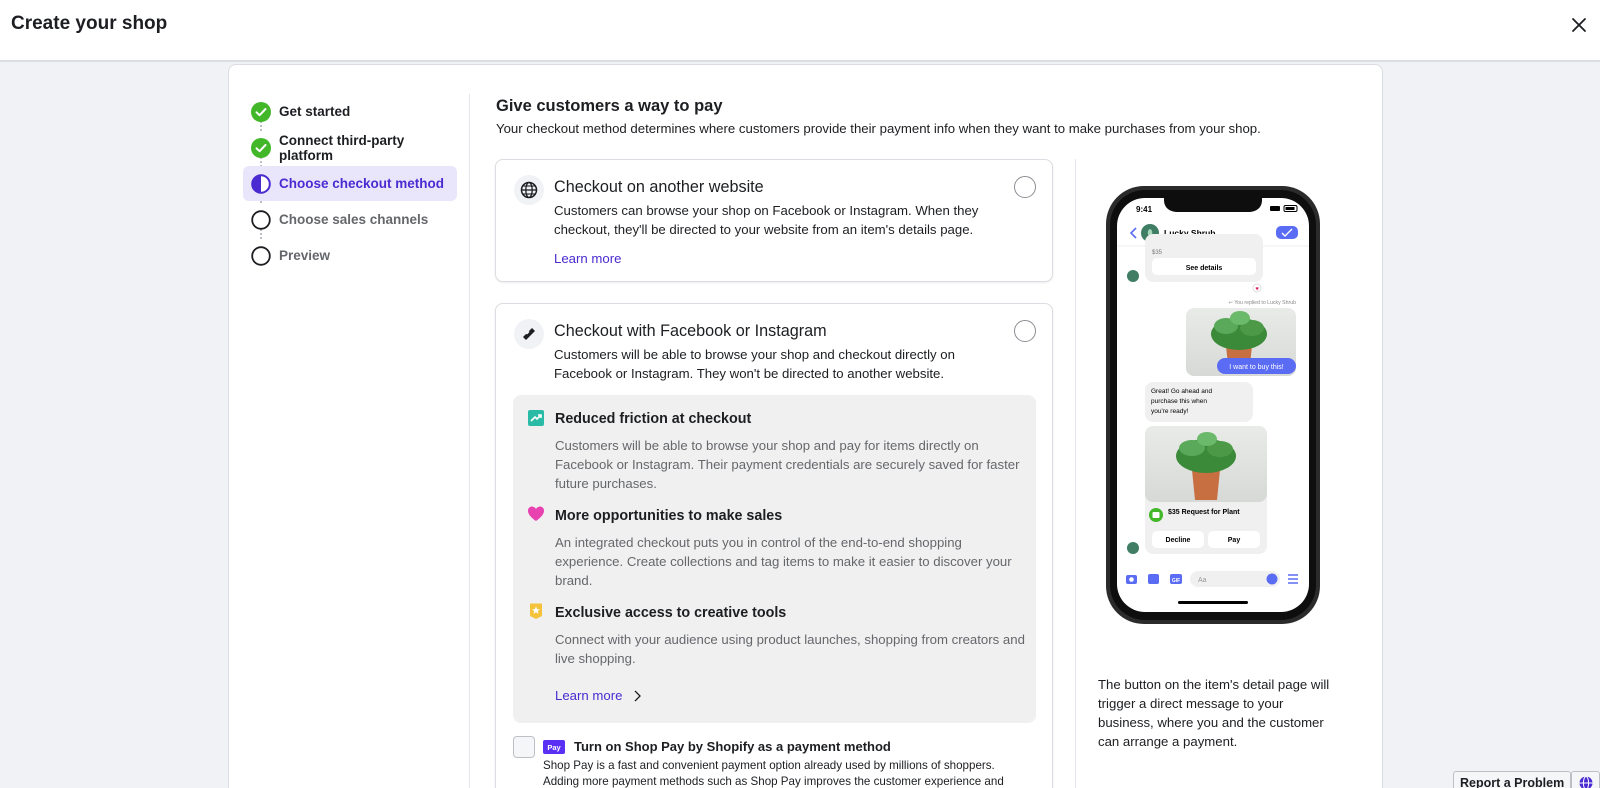 The image size is (1600, 788). What do you see at coordinates (305, 255) in the screenshot?
I see `step-label: Preview` at bounding box center [305, 255].